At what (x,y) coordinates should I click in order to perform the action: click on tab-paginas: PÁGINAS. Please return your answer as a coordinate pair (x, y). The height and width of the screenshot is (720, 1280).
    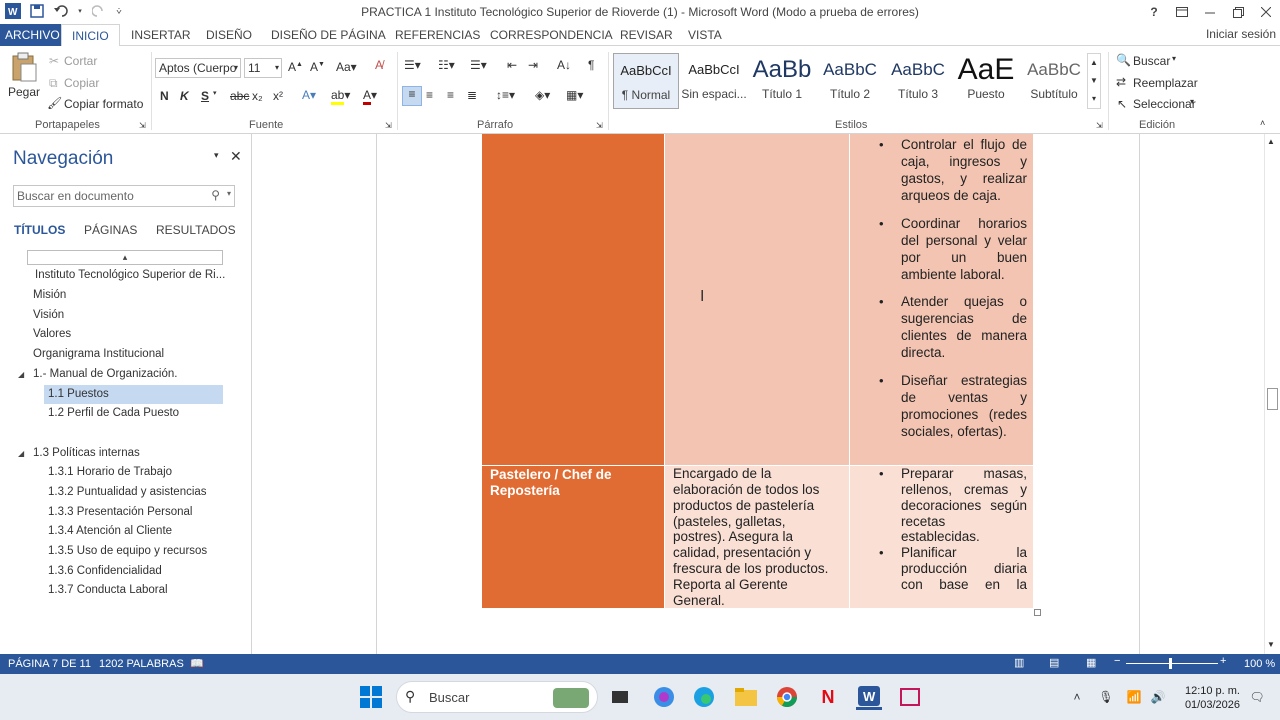
    Looking at the image, I should click on (110, 230).